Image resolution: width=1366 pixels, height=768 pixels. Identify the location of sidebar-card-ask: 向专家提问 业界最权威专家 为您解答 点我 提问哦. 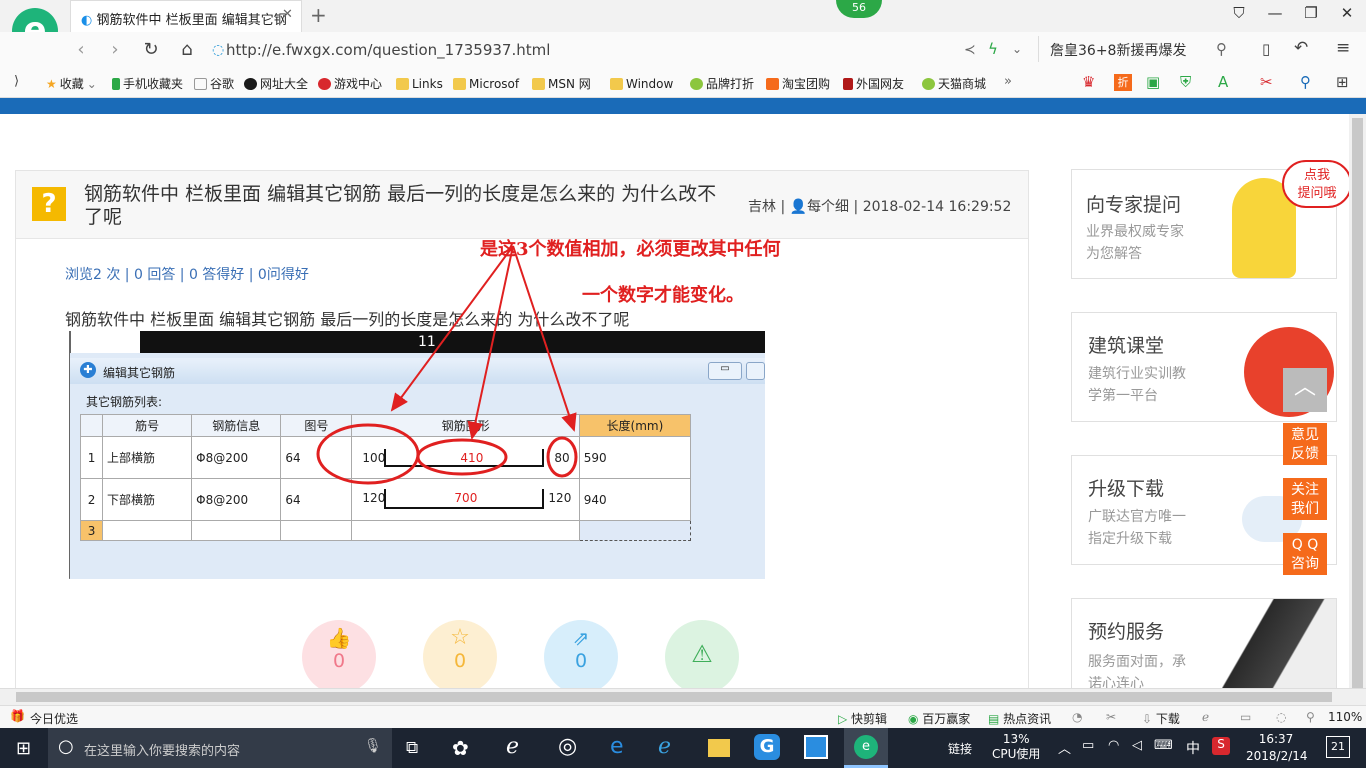
(1211, 219).